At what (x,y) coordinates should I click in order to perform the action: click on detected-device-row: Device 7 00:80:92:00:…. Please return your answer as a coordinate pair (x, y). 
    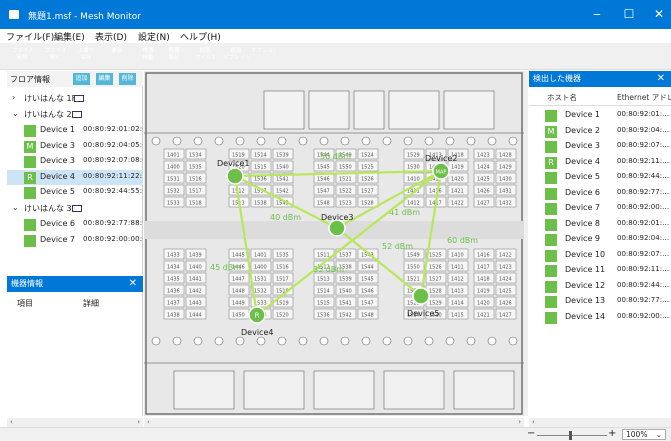
    Looking at the image, I should click on (600, 209).